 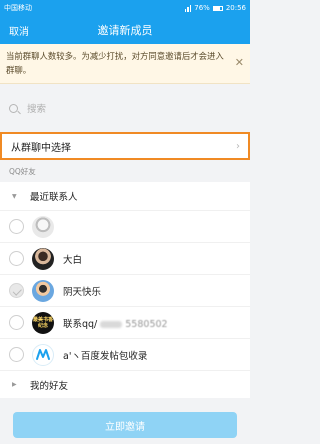 What do you see at coordinates (82, 292) in the screenshot?
I see `contact-name: 阴天快乐` at bounding box center [82, 292].